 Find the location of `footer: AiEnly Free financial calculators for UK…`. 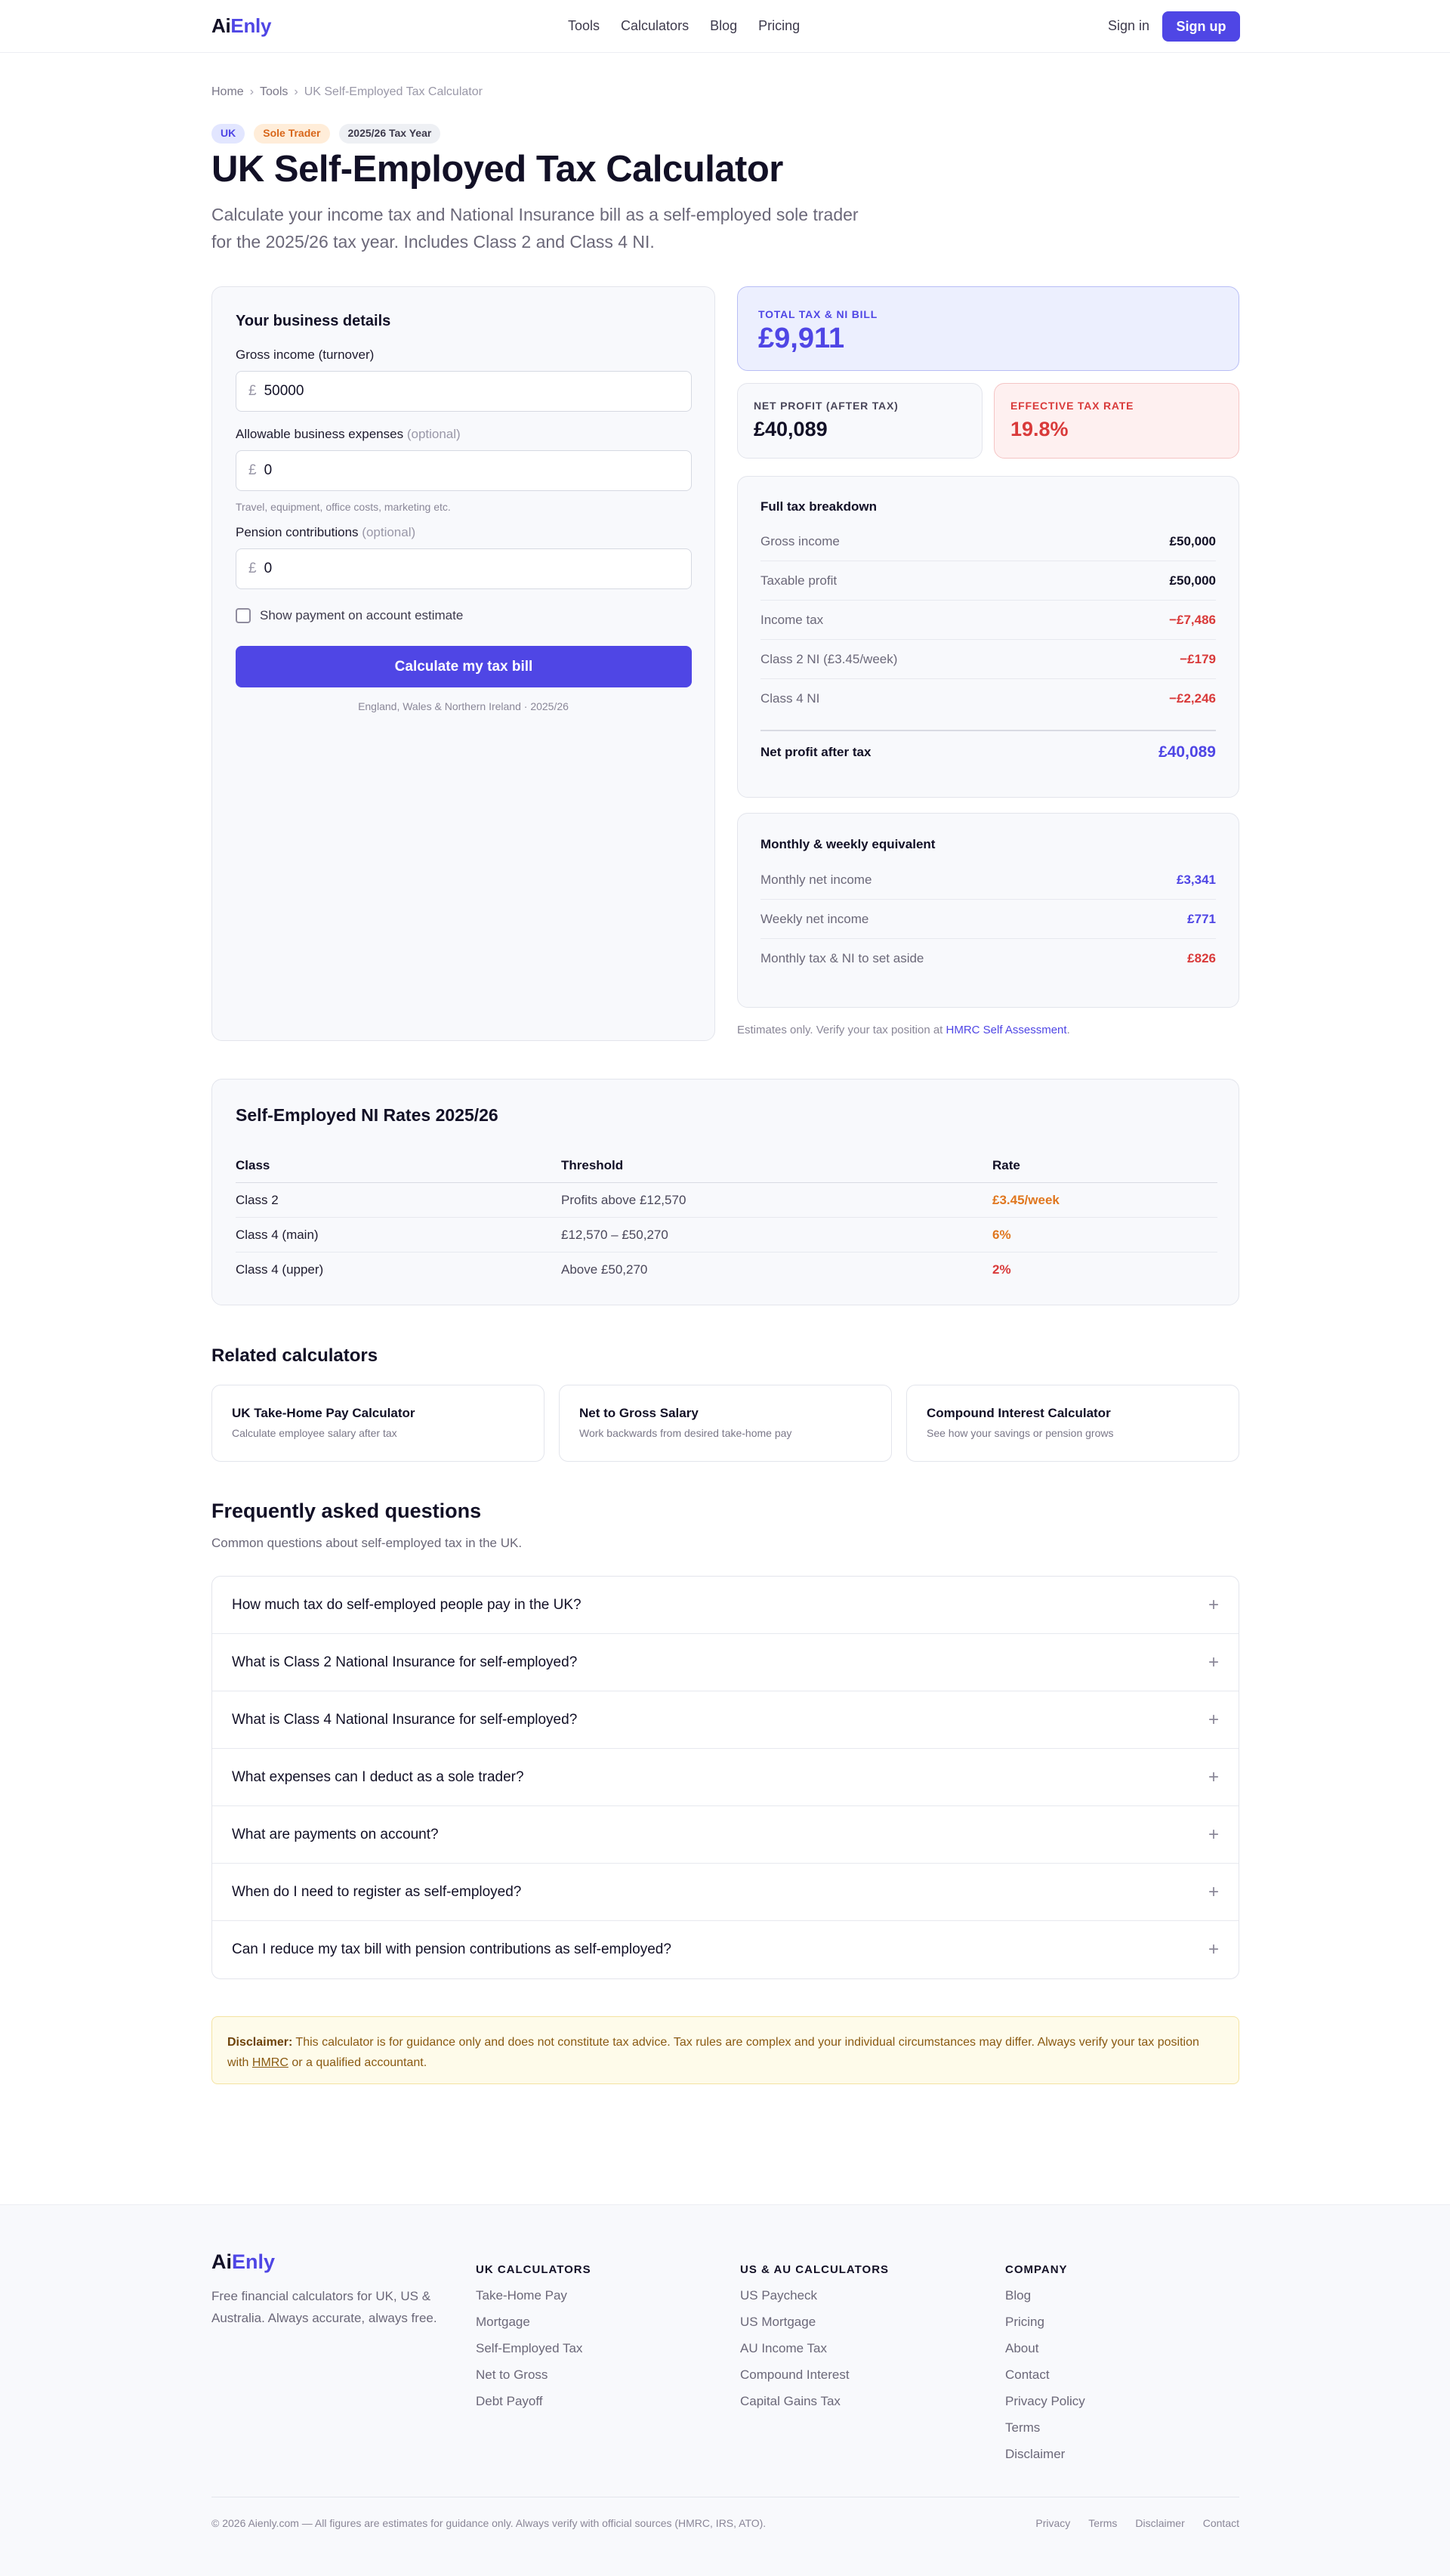

footer: AiEnly Free financial calculators for UK… is located at coordinates (725, 2390).